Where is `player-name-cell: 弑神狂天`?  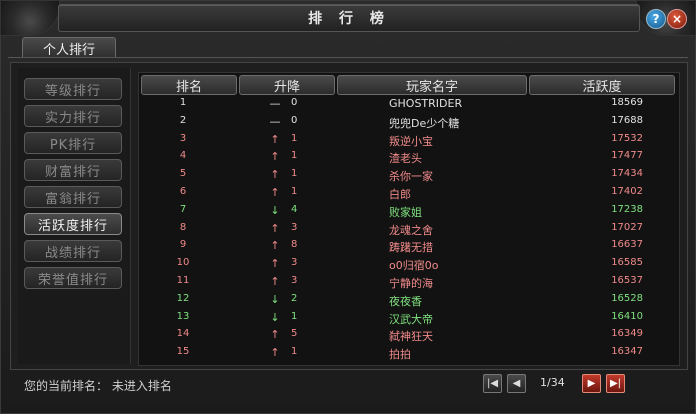
player-name-cell: 弑神狂天 is located at coordinates (411, 337).